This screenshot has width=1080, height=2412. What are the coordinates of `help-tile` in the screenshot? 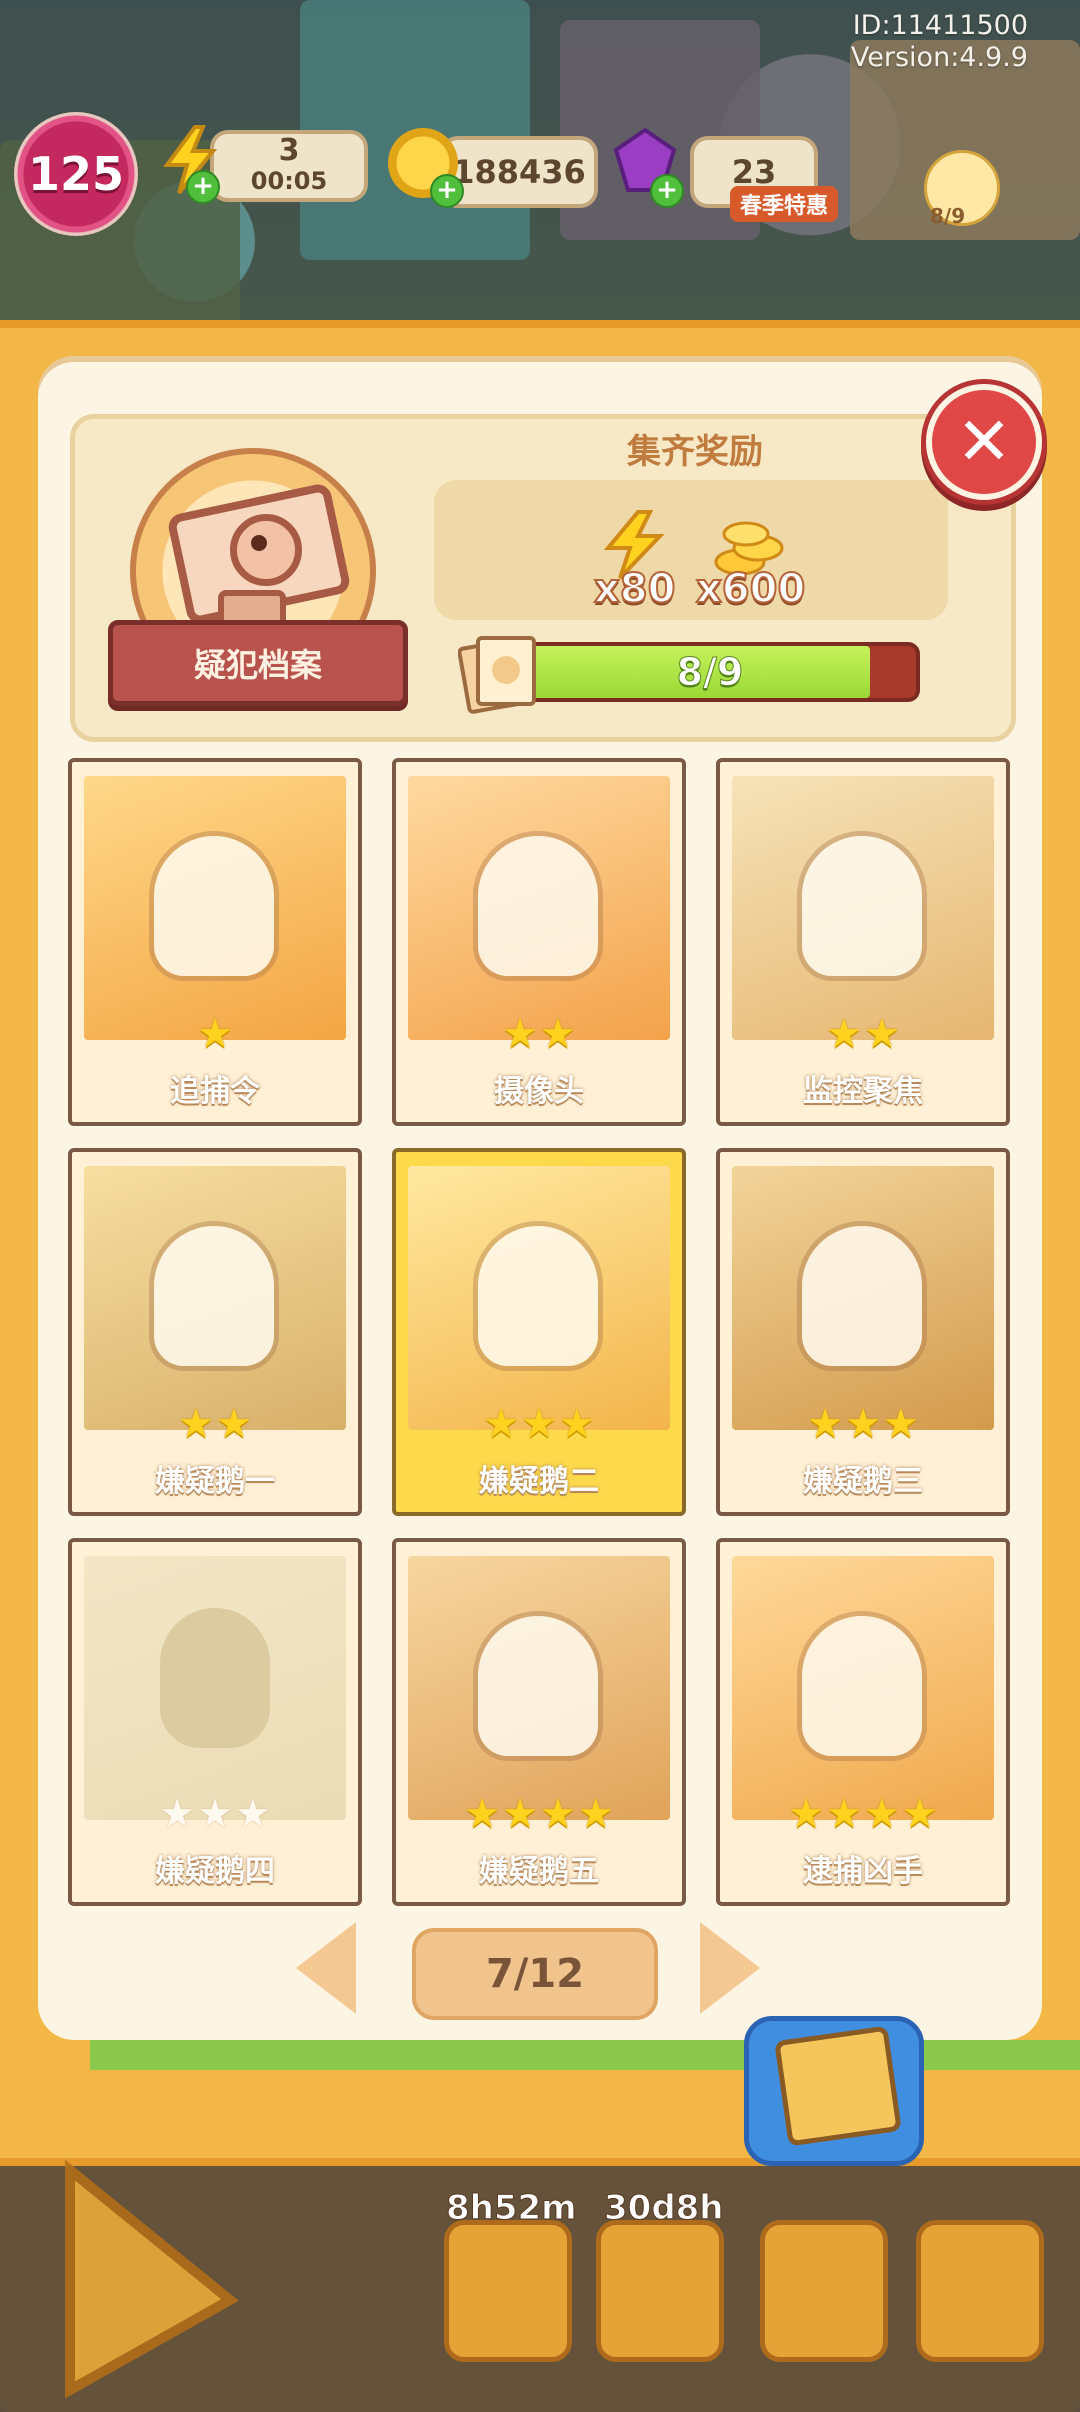 It's located at (824, 2291).